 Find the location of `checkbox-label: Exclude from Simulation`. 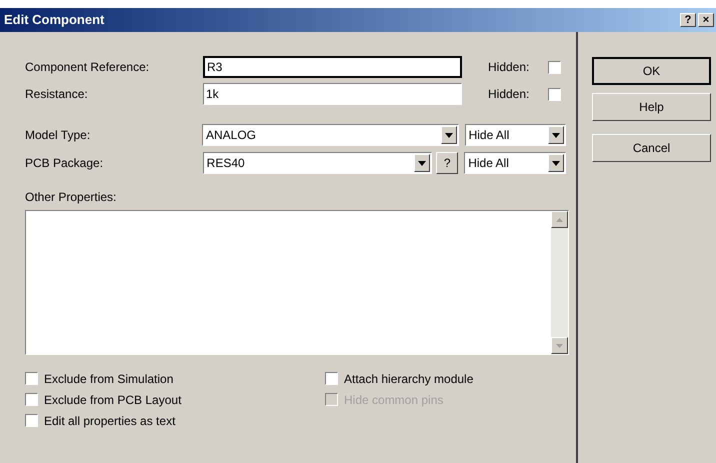

checkbox-label: Exclude from Simulation is located at coordinates (109, 379).